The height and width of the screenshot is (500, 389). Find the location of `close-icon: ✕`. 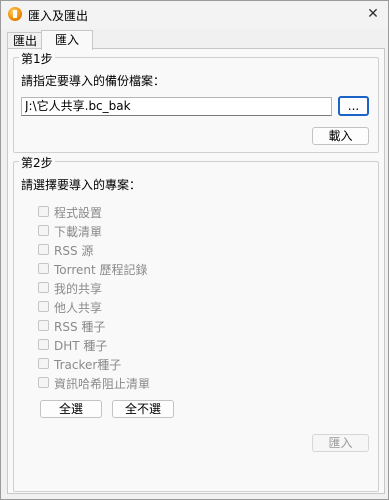

close-icon: ✕ is located at coordinates (373, 14).